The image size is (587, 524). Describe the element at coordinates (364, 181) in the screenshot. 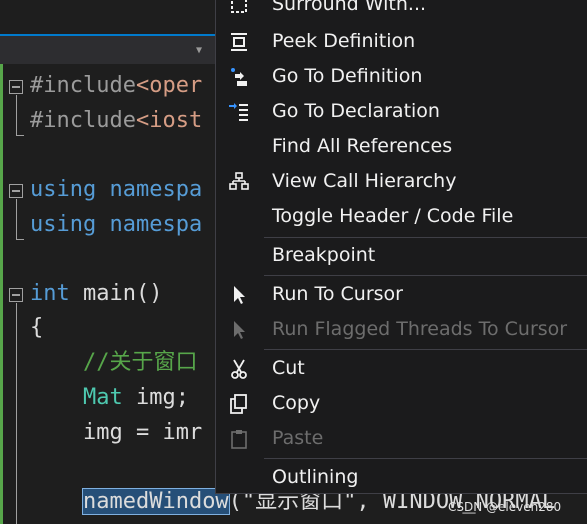

I see `menu-item-label: View Call Hierarchy` at that location.